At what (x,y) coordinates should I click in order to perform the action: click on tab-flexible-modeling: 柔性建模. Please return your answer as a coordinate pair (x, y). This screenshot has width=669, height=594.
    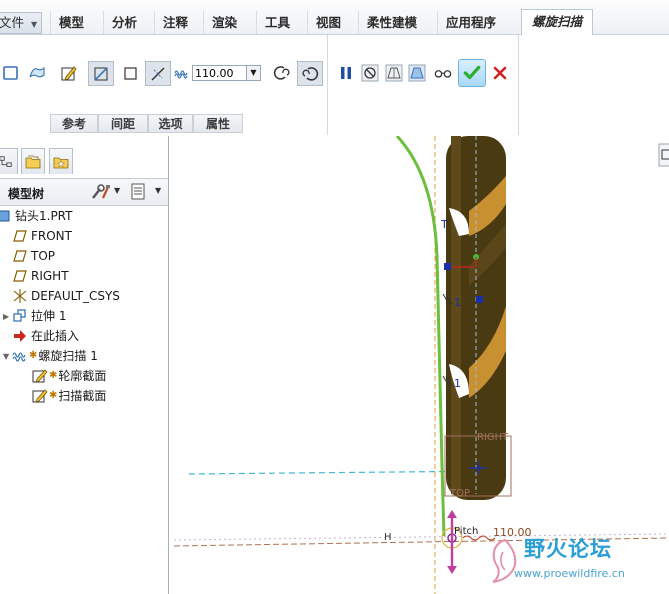
    Looking at the image, I should click on (391, 22).